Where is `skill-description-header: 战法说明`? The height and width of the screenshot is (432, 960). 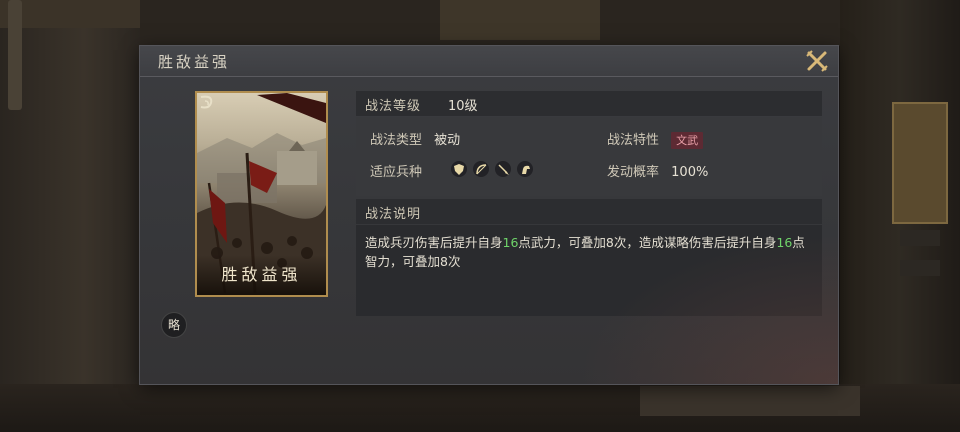 skill-description-header: 战法说明 is located at coordinates (589, 211).